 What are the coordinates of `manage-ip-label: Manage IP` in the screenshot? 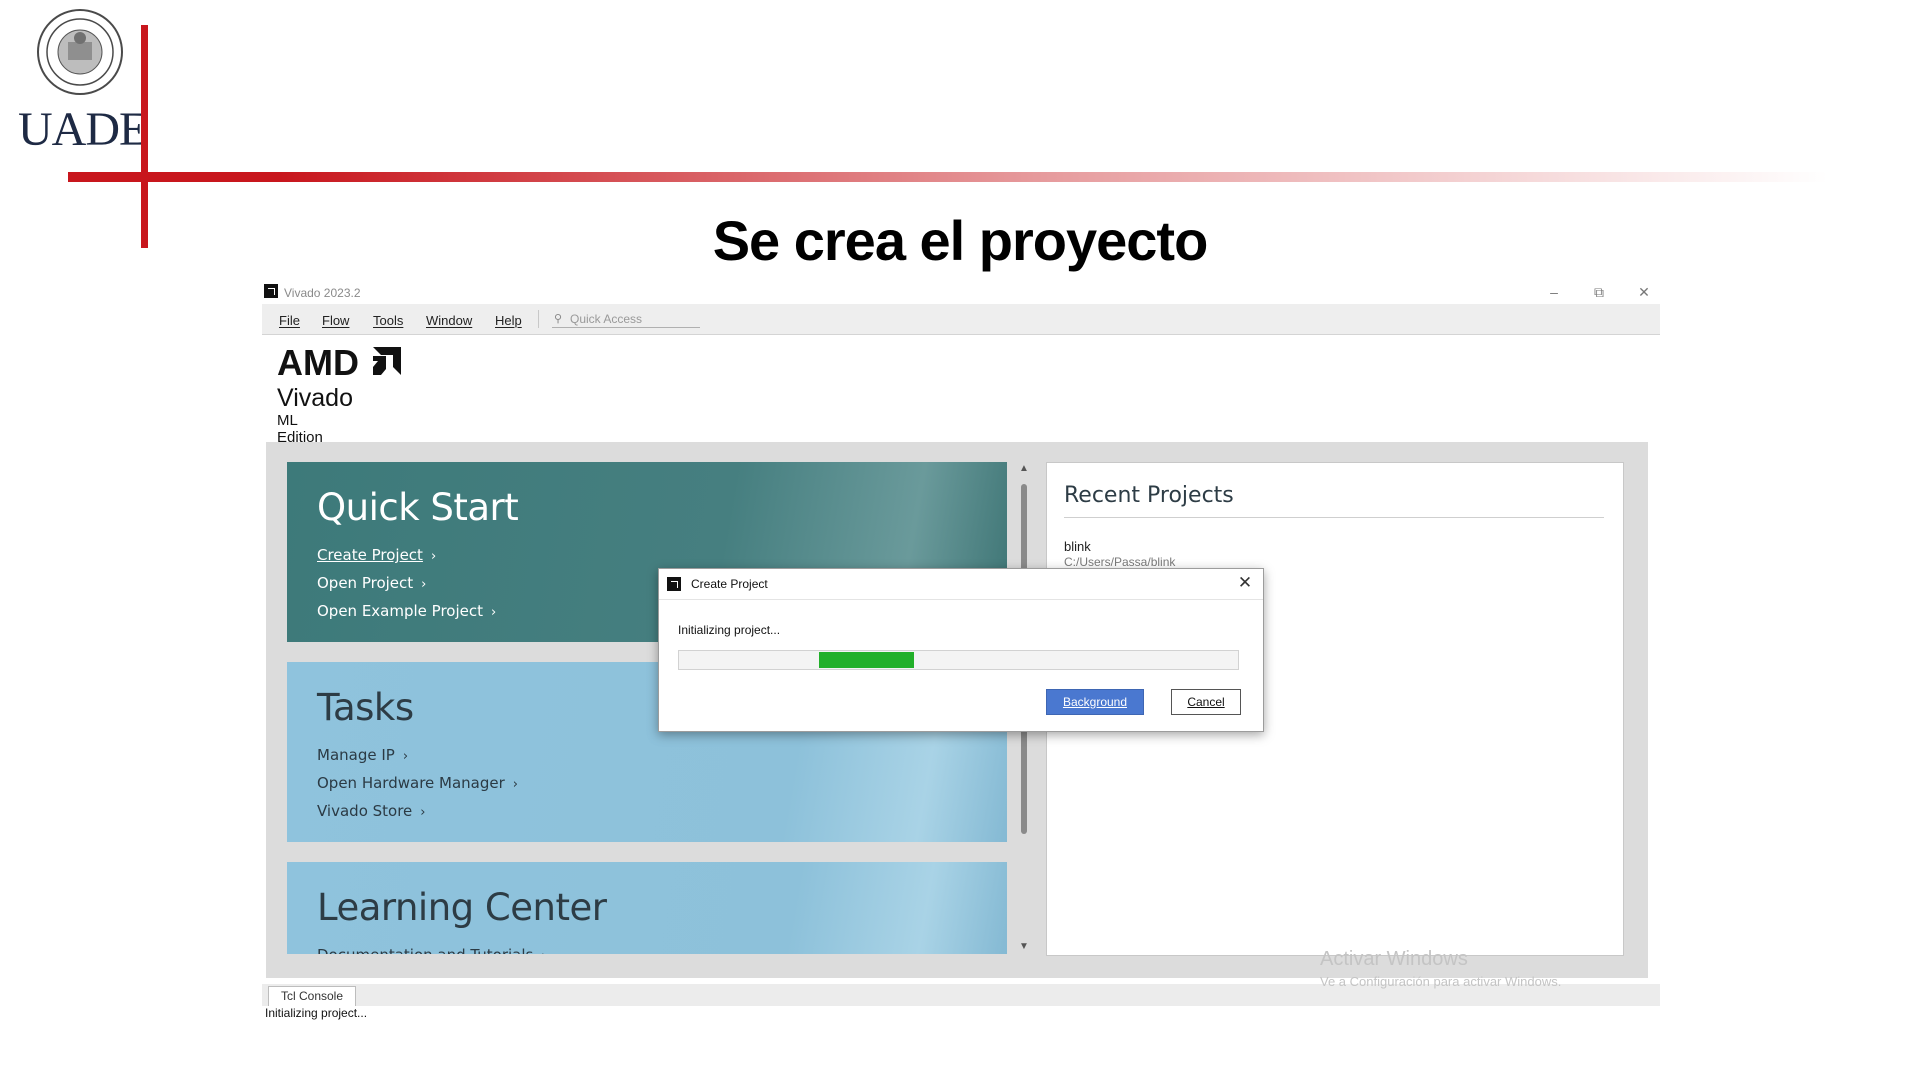 It's located at (356, 755).